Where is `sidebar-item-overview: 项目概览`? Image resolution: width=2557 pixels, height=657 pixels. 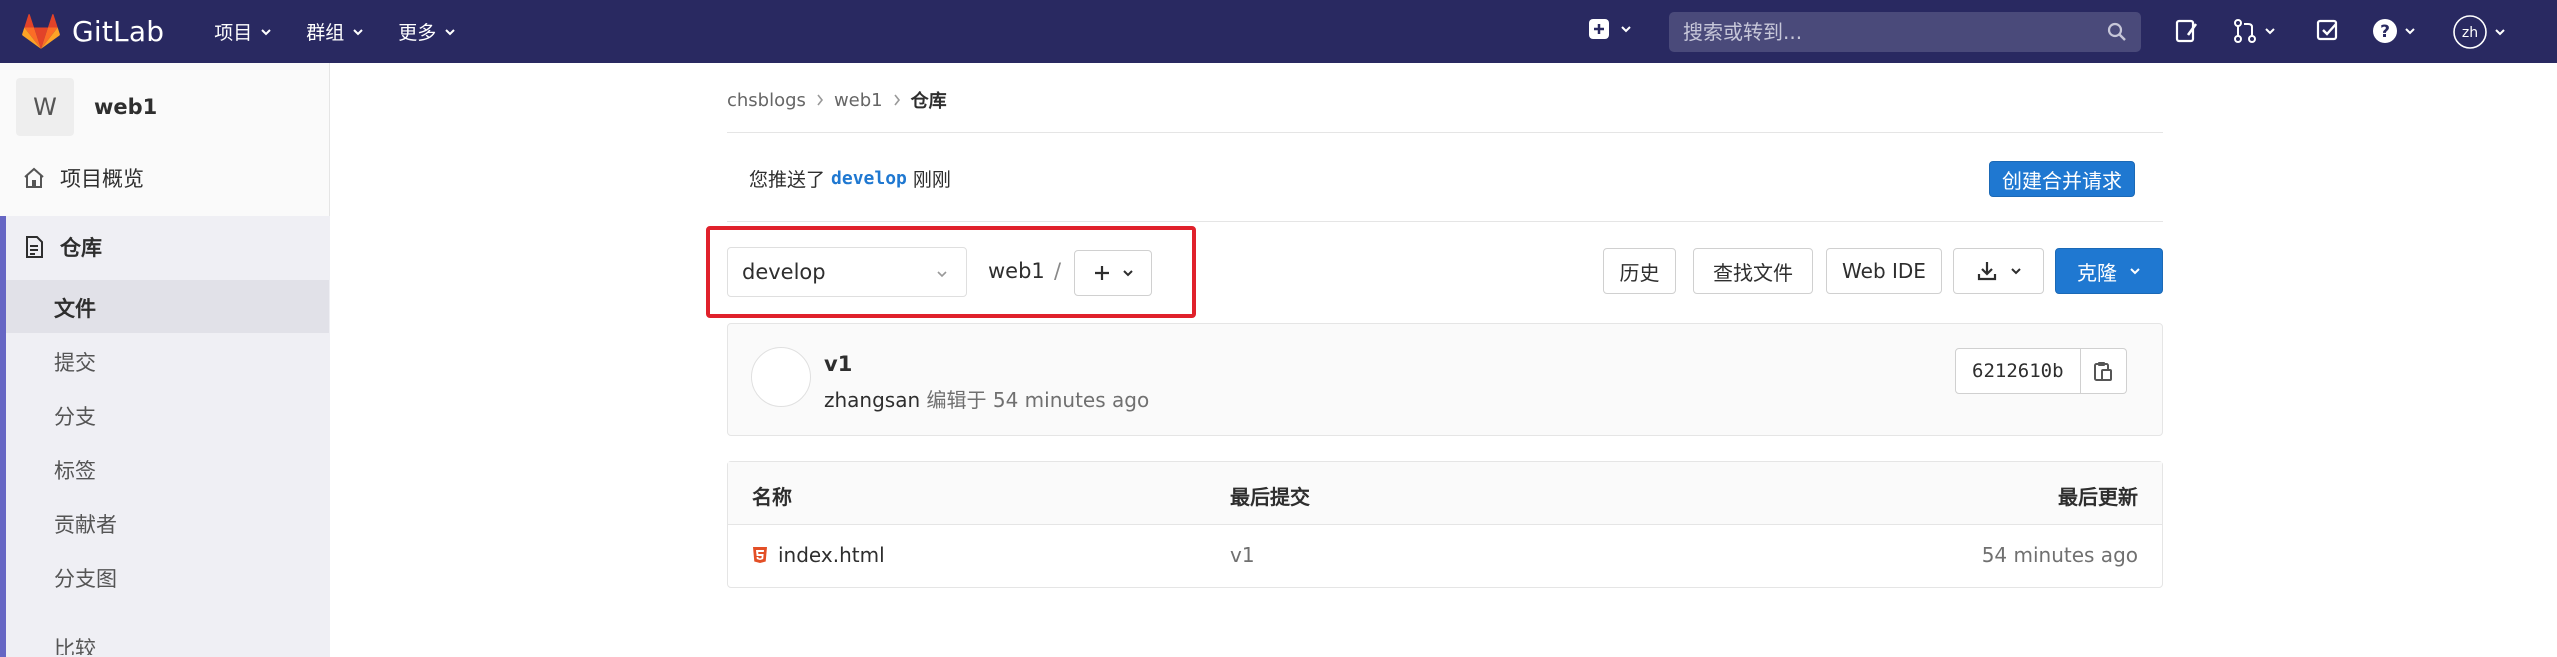
sidebar-item-overview: 项目概览 is located at coordinates (165, 178).